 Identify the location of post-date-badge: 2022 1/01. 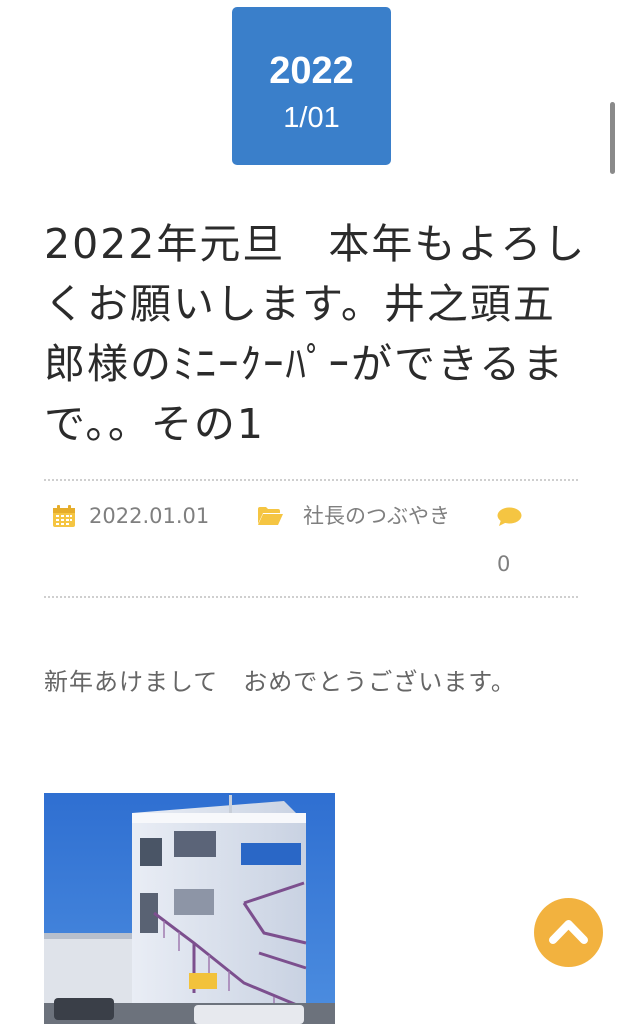
(311, 86).